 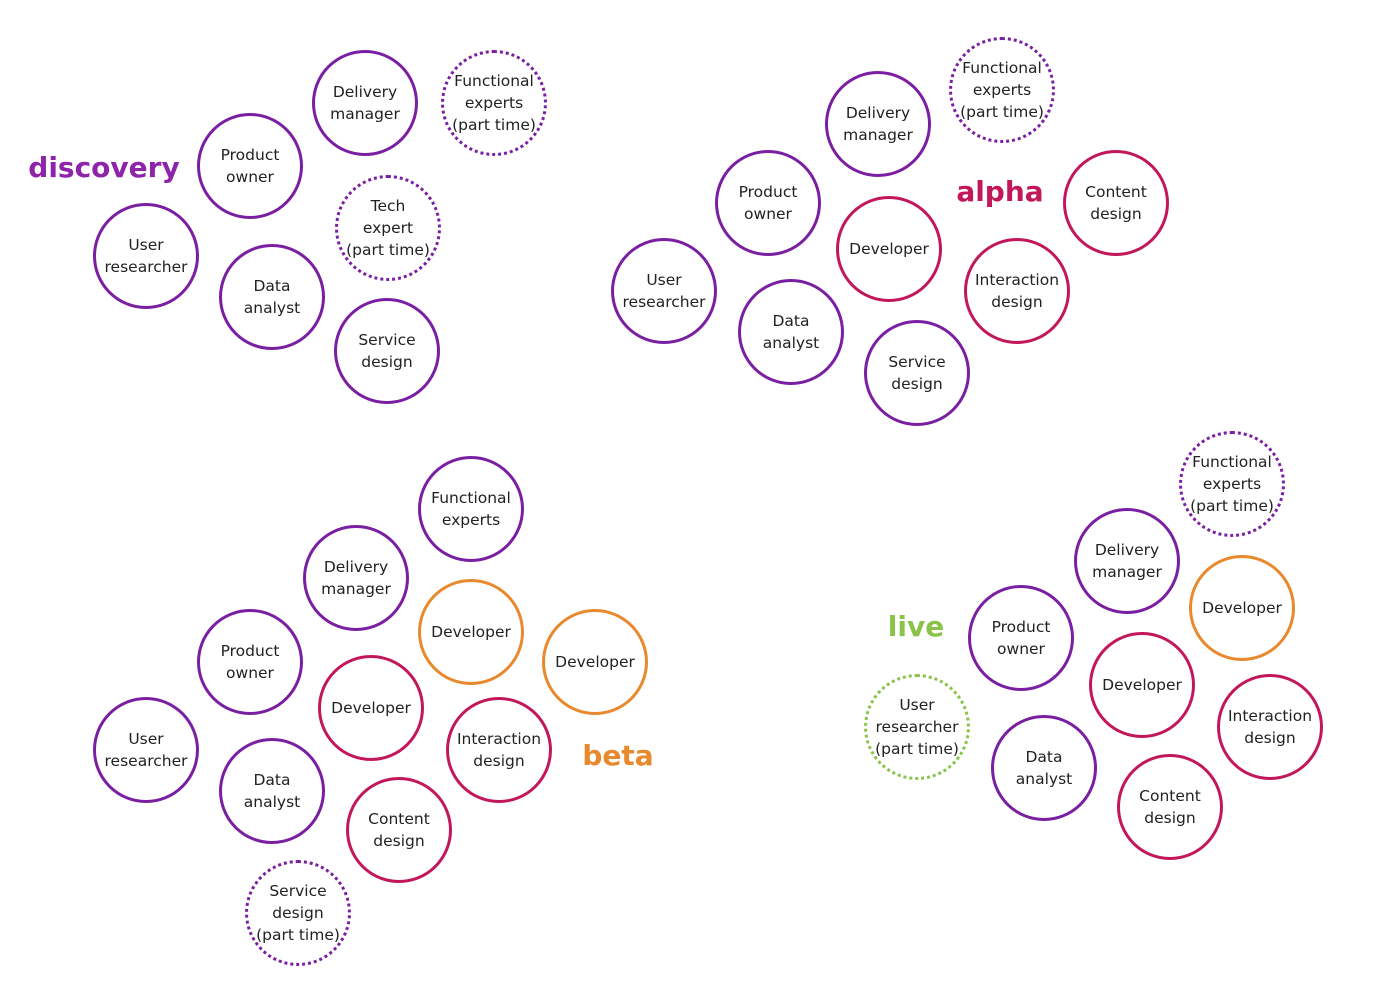 What do you see at coordinates (1000, 191) in the screenshot?
I see `phase-title-alpha: alpha` at bounding box center [1000, 191].